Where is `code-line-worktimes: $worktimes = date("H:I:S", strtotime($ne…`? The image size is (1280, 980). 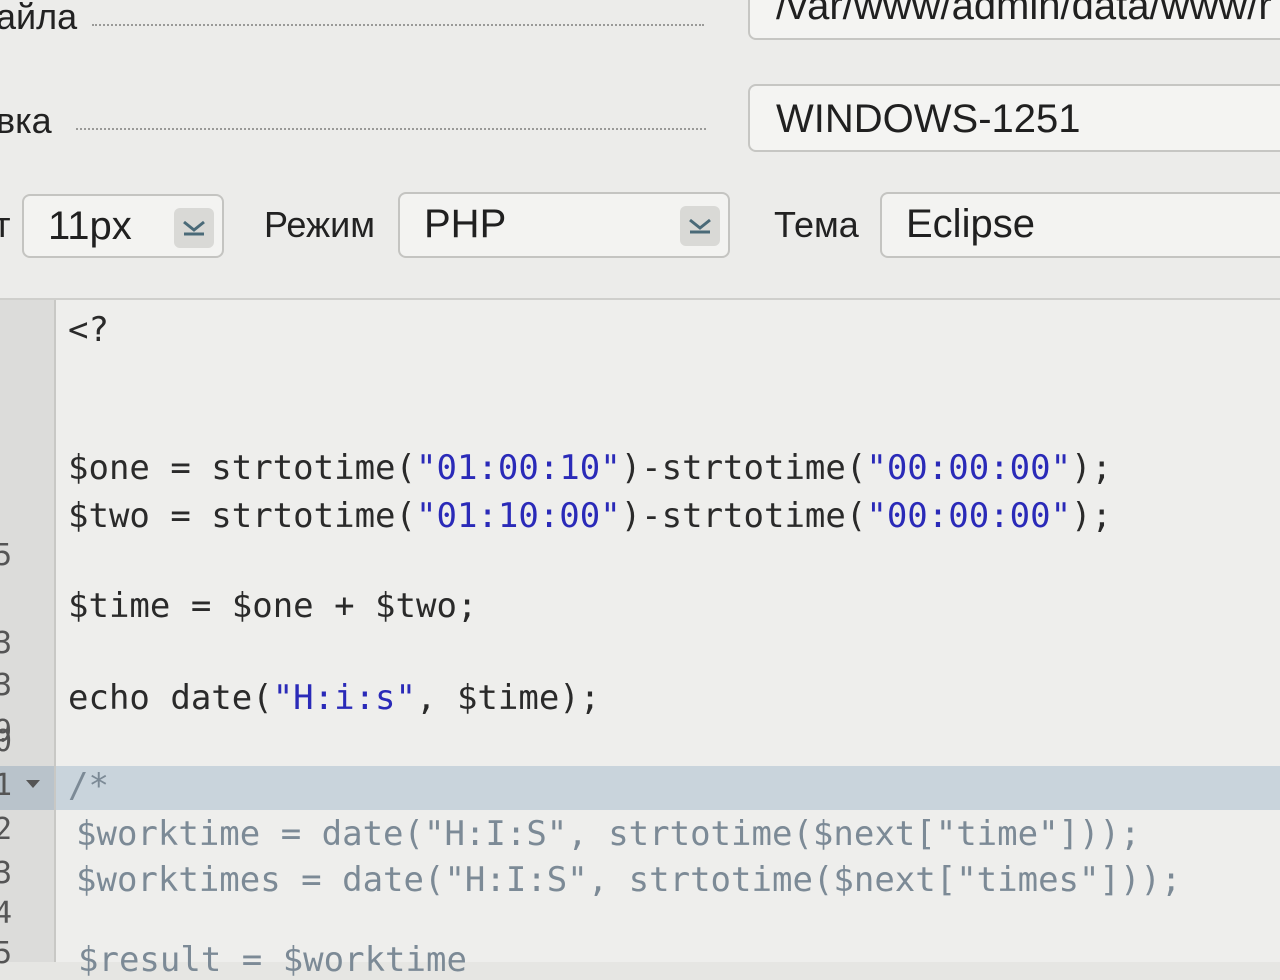 code-line-worktimes: $worktimes = date("H:I:S", strtotime($ne… is located at coordinates (629, 880).